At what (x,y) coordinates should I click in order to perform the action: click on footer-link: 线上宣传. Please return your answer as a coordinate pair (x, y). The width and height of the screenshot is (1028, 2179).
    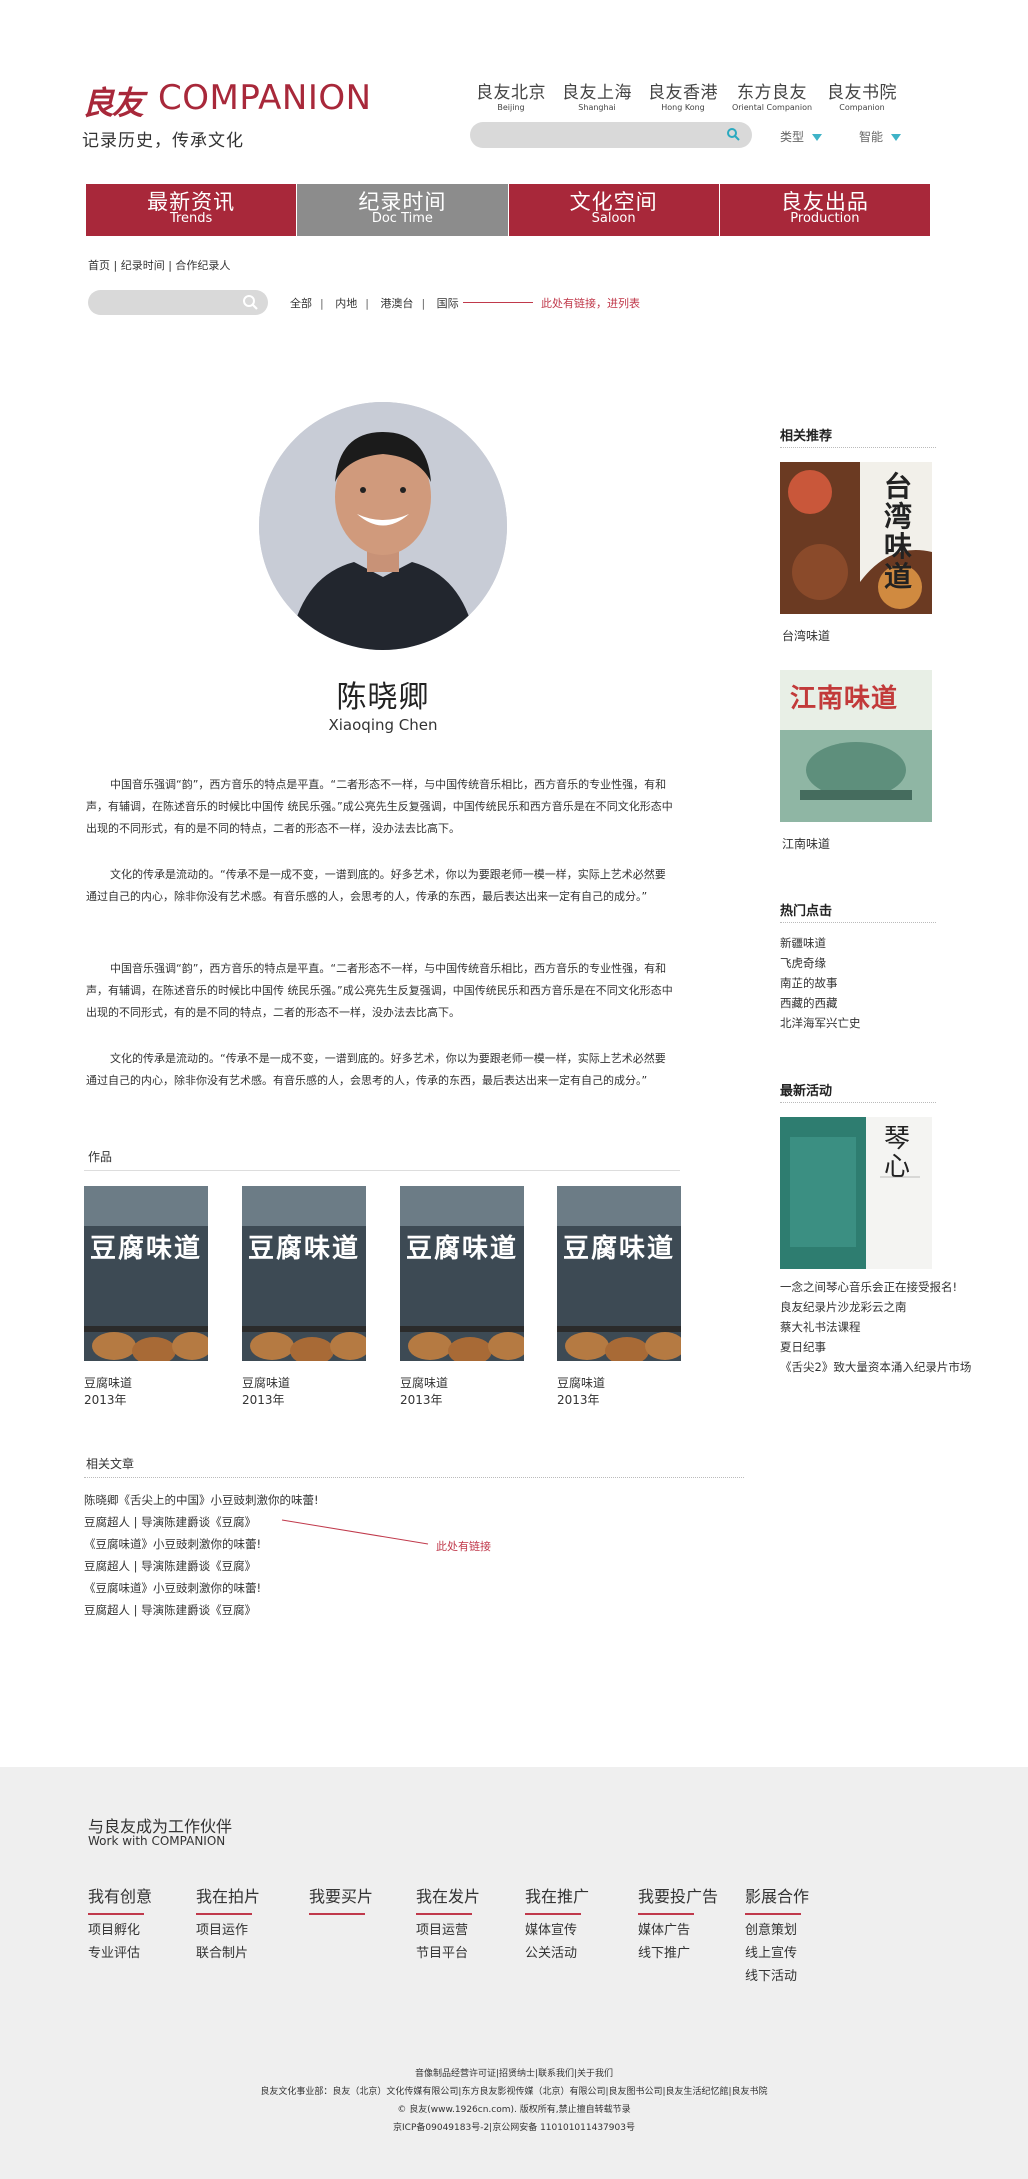
    Looking at the image, I should click on (777, 1953).